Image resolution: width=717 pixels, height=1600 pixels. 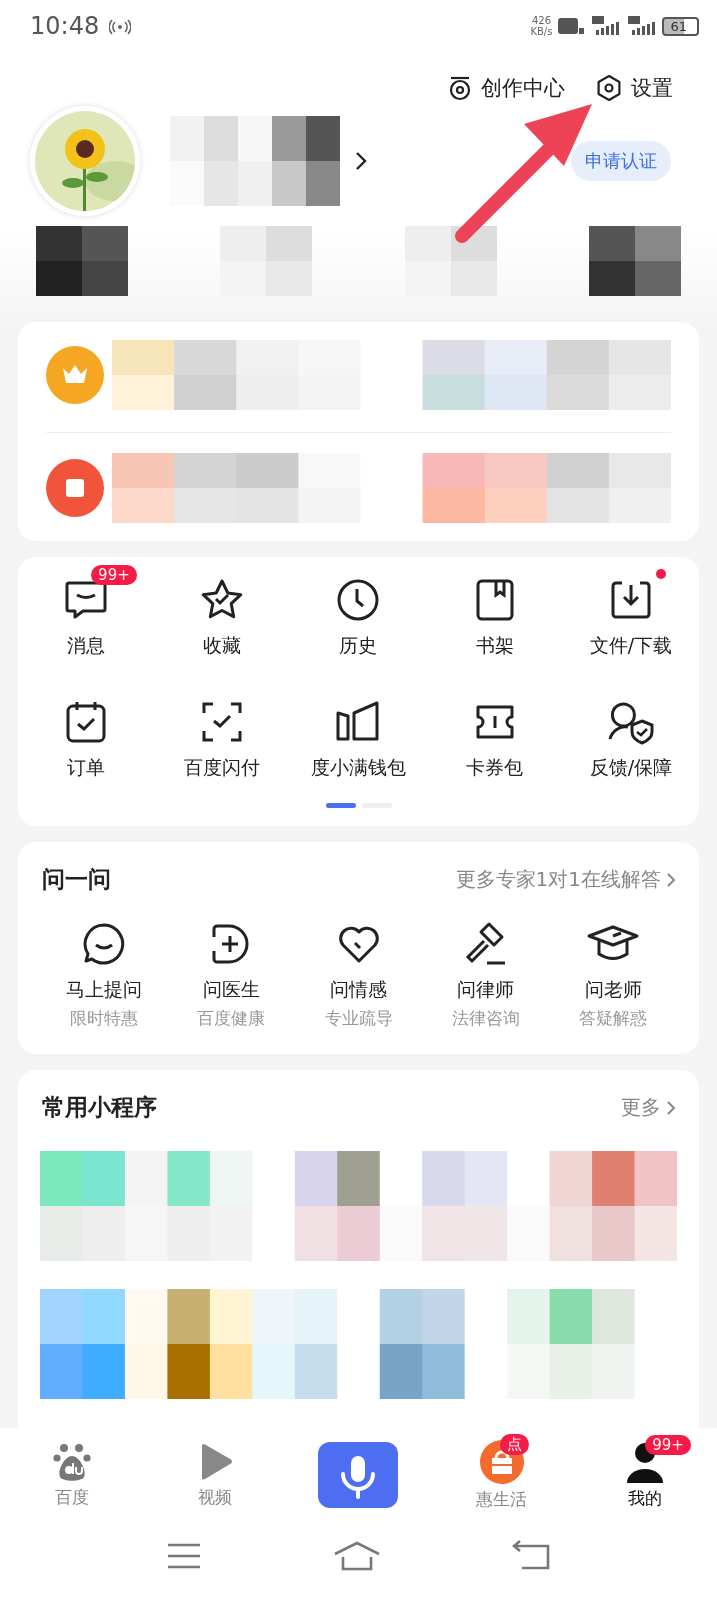 What do you see at coordinates (356, 1556) in the screenshot?
I see `home-icon` at bounding box center [356, 1556].